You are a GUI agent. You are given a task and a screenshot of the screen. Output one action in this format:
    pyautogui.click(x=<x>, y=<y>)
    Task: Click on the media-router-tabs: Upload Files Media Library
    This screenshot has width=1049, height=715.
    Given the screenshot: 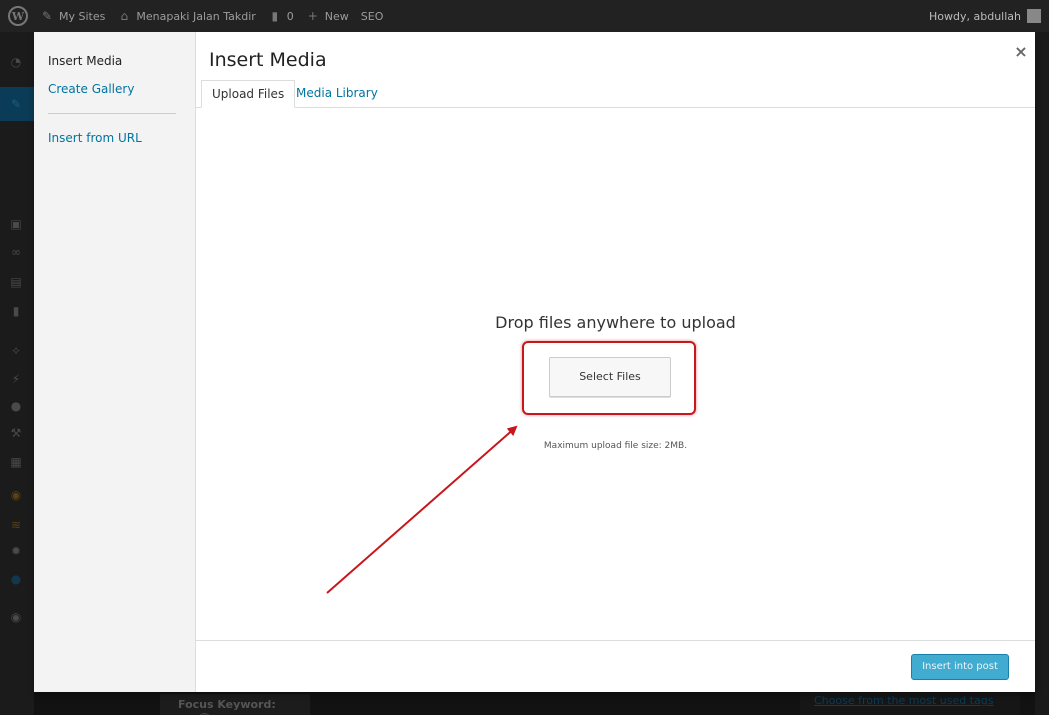 What is the action you would take?
    pyautogui.click(x=615, y=94)
    